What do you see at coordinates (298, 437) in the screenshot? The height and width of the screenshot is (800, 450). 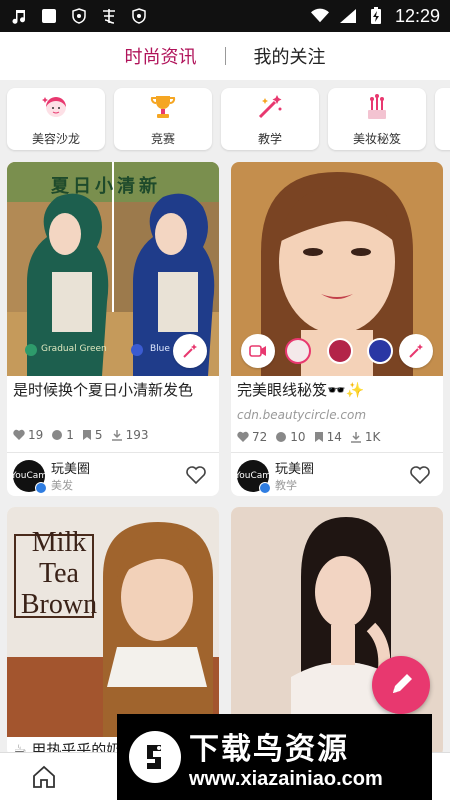 I see `comment-count: 10` at bounding box center [298, 437].